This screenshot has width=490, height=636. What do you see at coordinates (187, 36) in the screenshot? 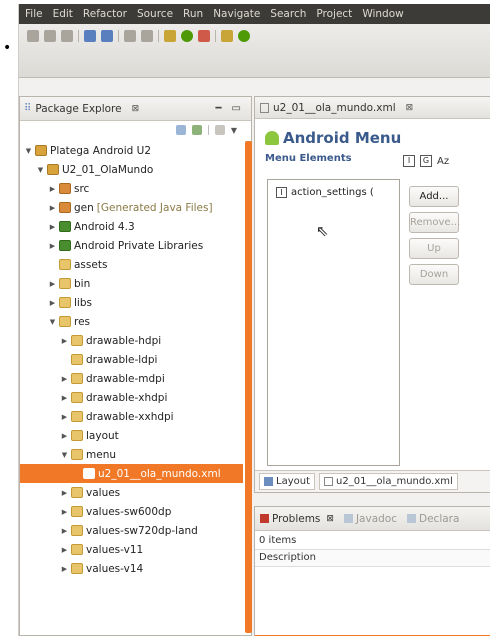
I see `run-icon` at bounding box center [187, 36].